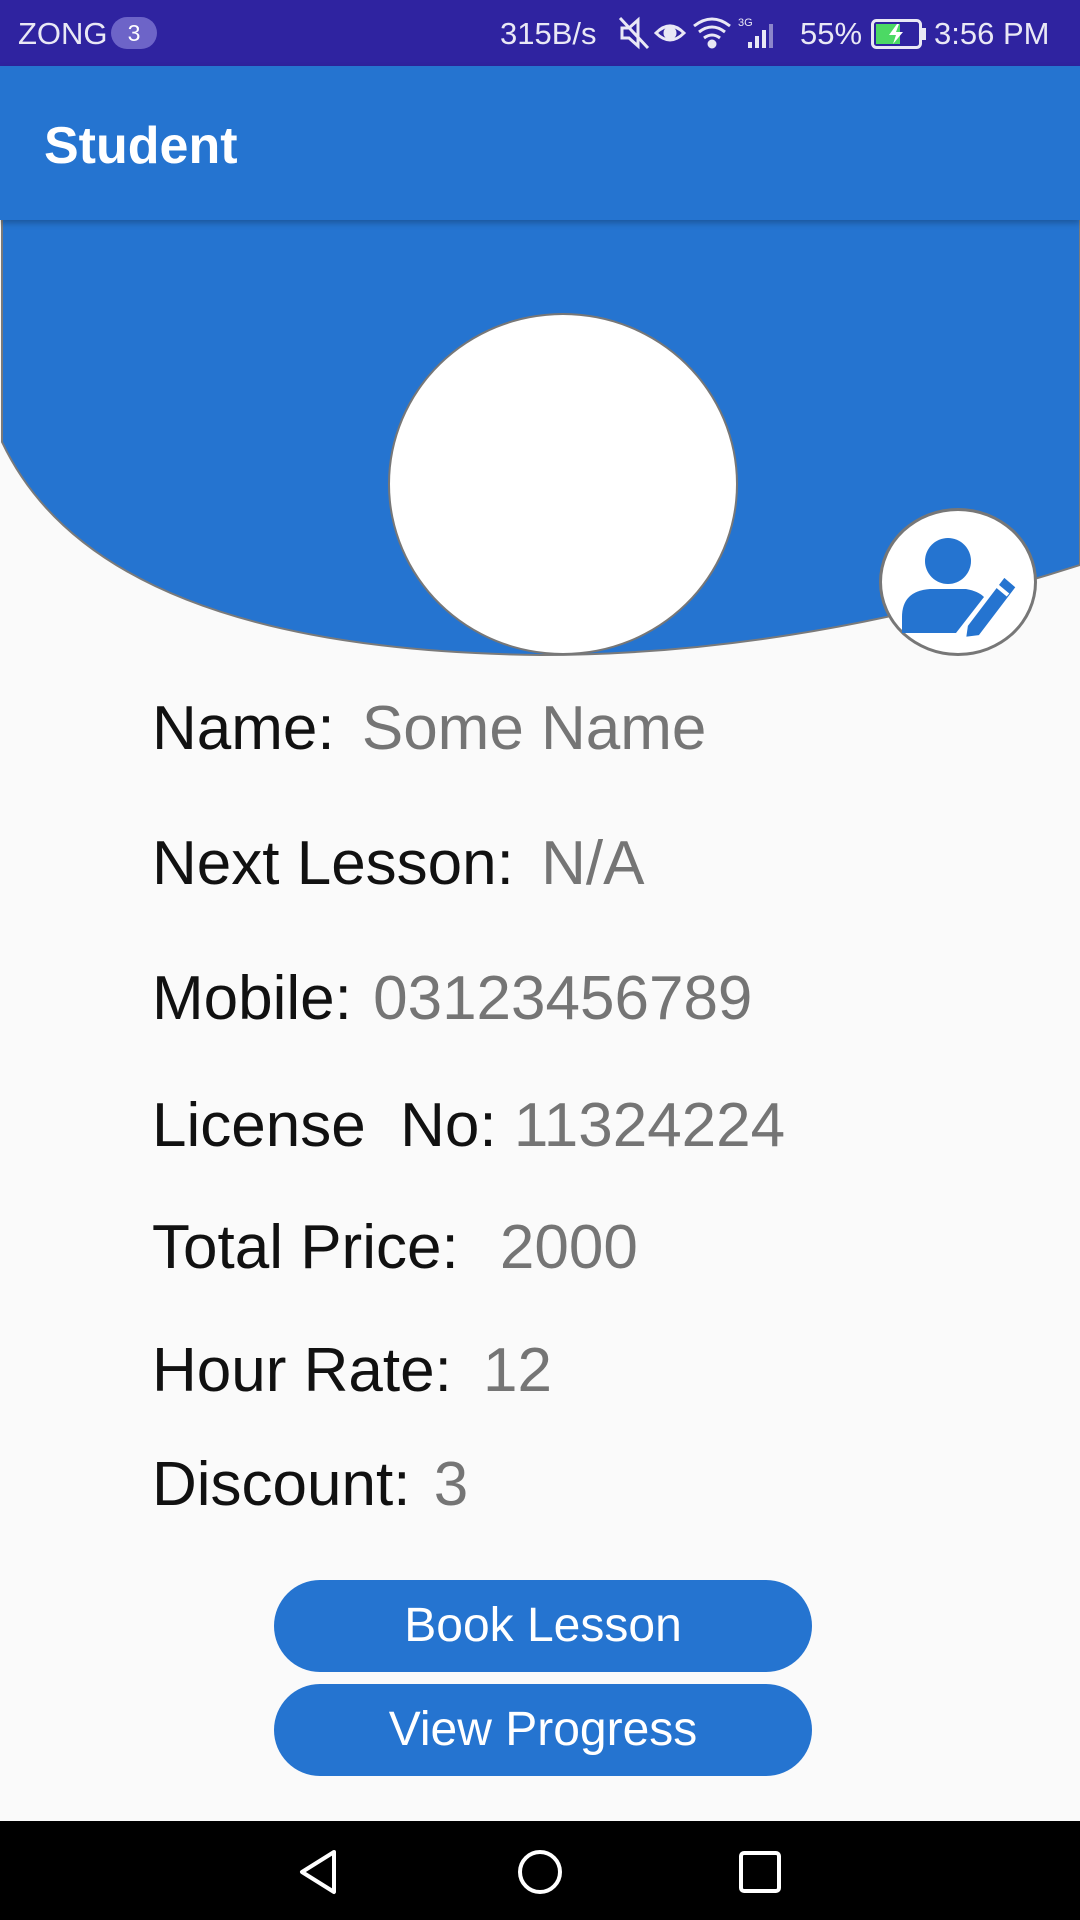  I want to click on field-next-lesson: Next Lesson: N/A, so click(398, 863).